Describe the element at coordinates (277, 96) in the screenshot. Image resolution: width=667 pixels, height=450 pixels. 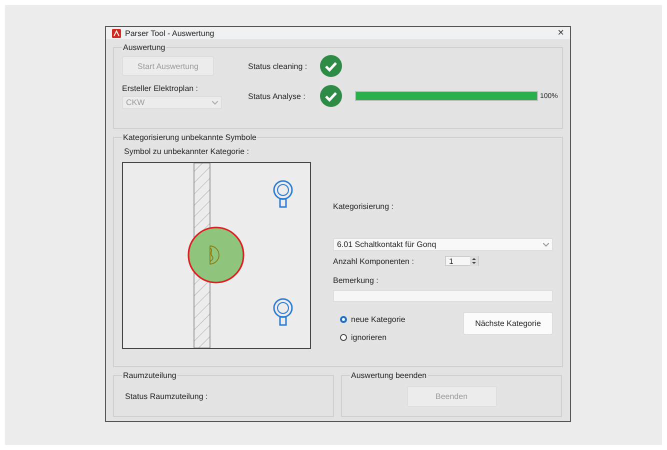
I see `status-label: Status Analyse :` at that location.